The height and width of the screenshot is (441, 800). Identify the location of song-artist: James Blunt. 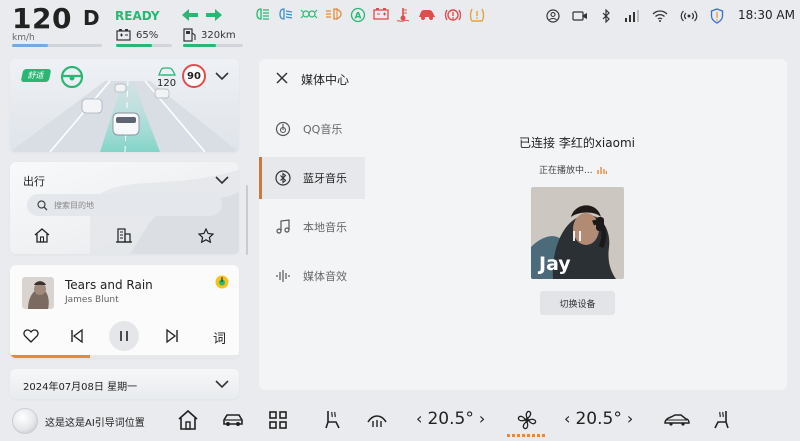
(92, 300).